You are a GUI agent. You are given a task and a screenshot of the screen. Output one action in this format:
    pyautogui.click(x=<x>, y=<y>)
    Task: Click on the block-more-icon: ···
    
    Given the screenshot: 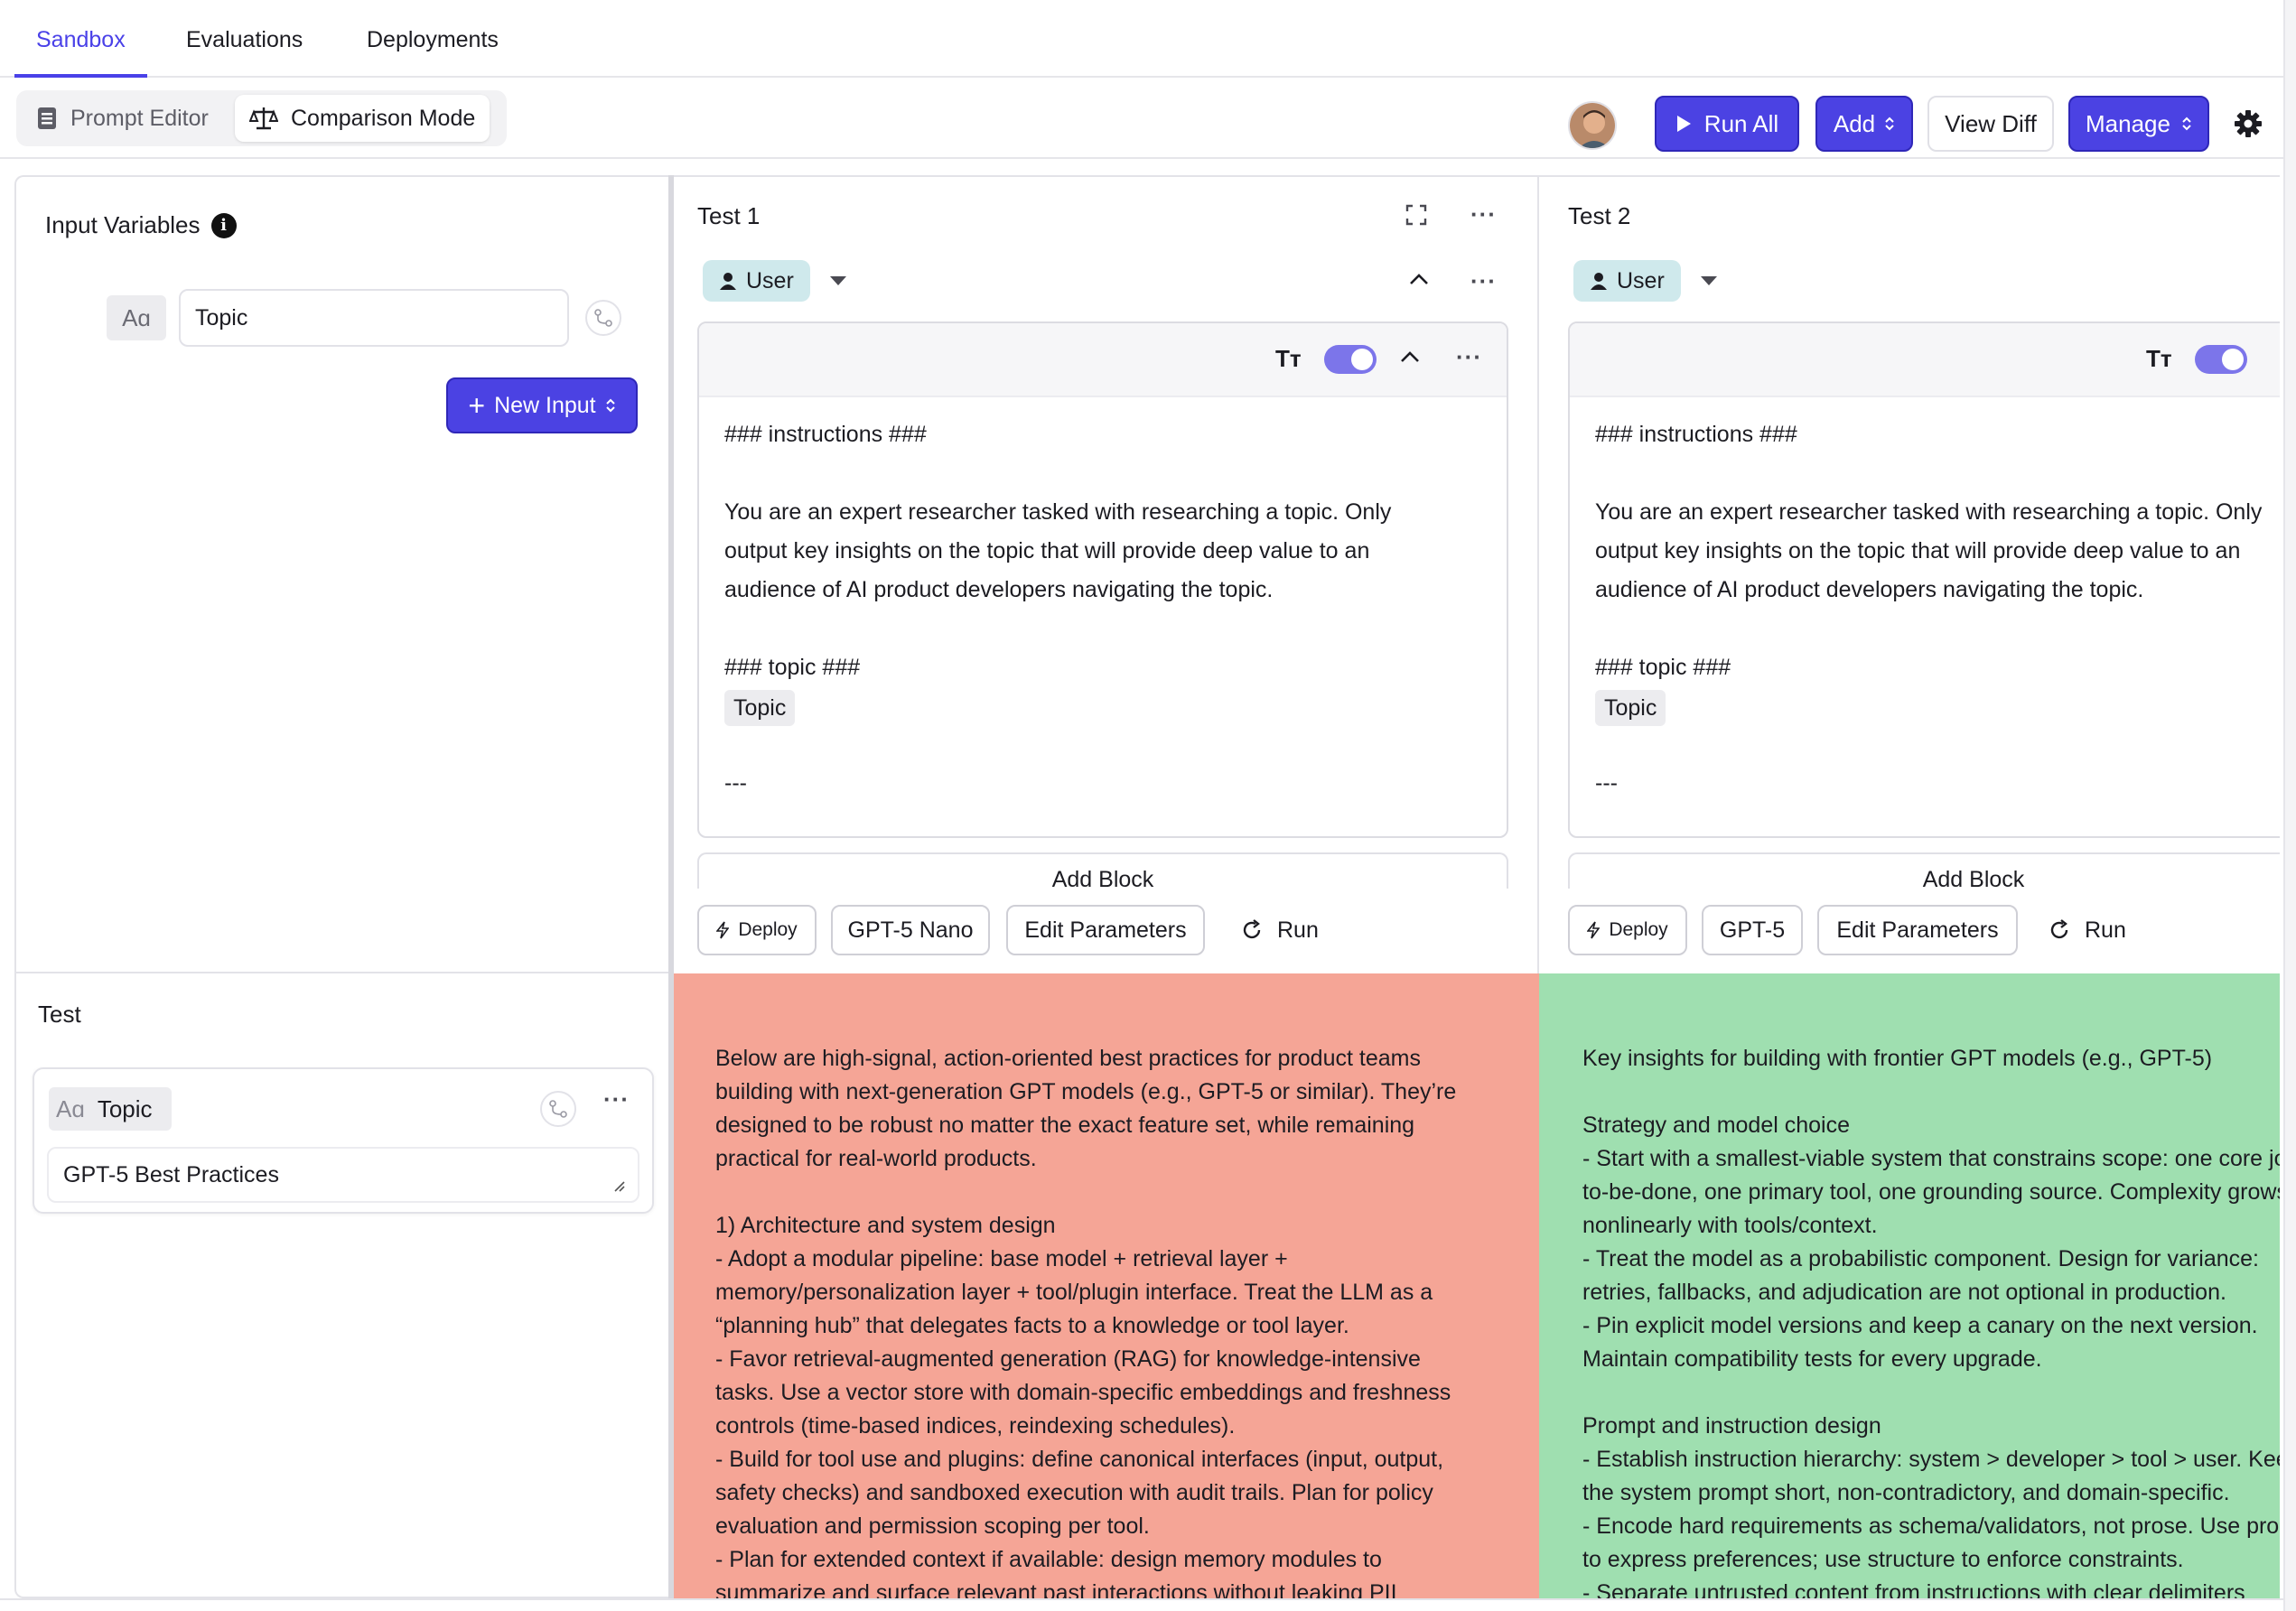 What is the action you would take?
    pyautogui.click(x=1469, y=357)
    